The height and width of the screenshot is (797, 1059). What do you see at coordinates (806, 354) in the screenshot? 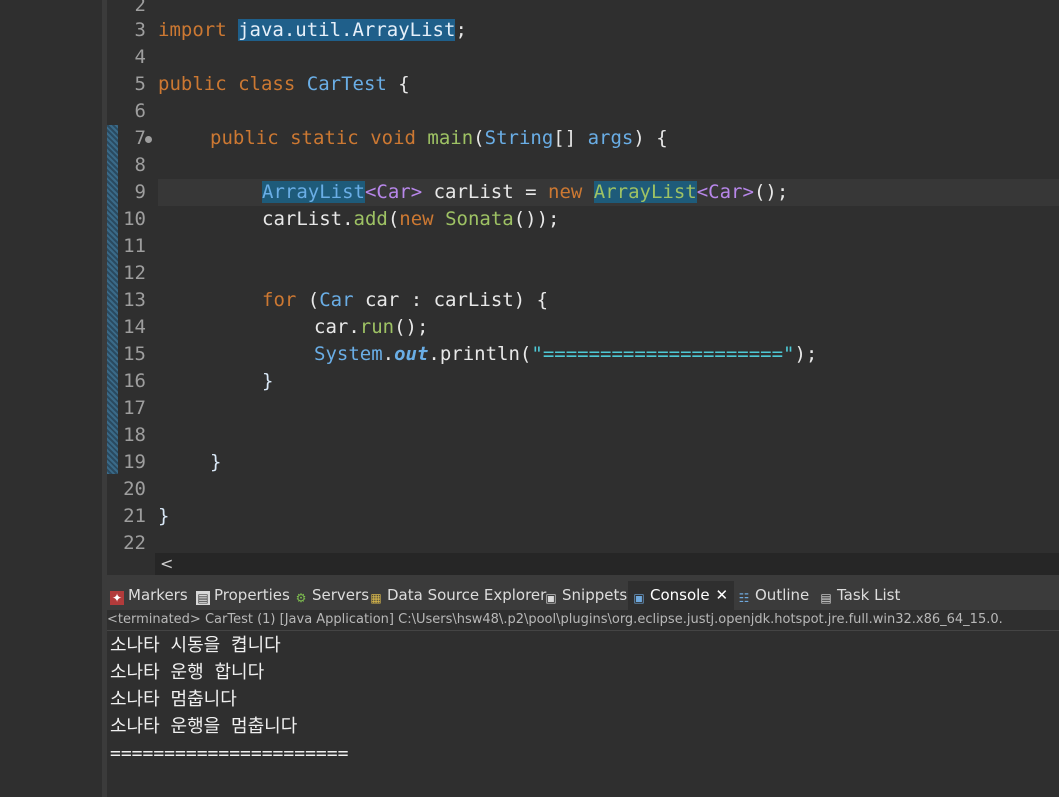
I see `punctuation: );` at bounding box center [806, 354].